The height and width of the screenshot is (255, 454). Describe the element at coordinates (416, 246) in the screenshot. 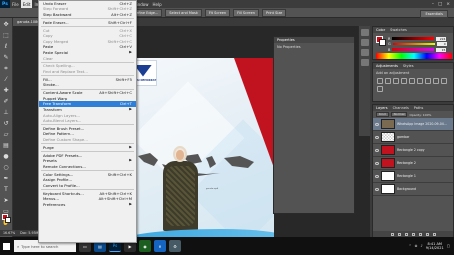

I see `network-icon: ⊜` at that location.